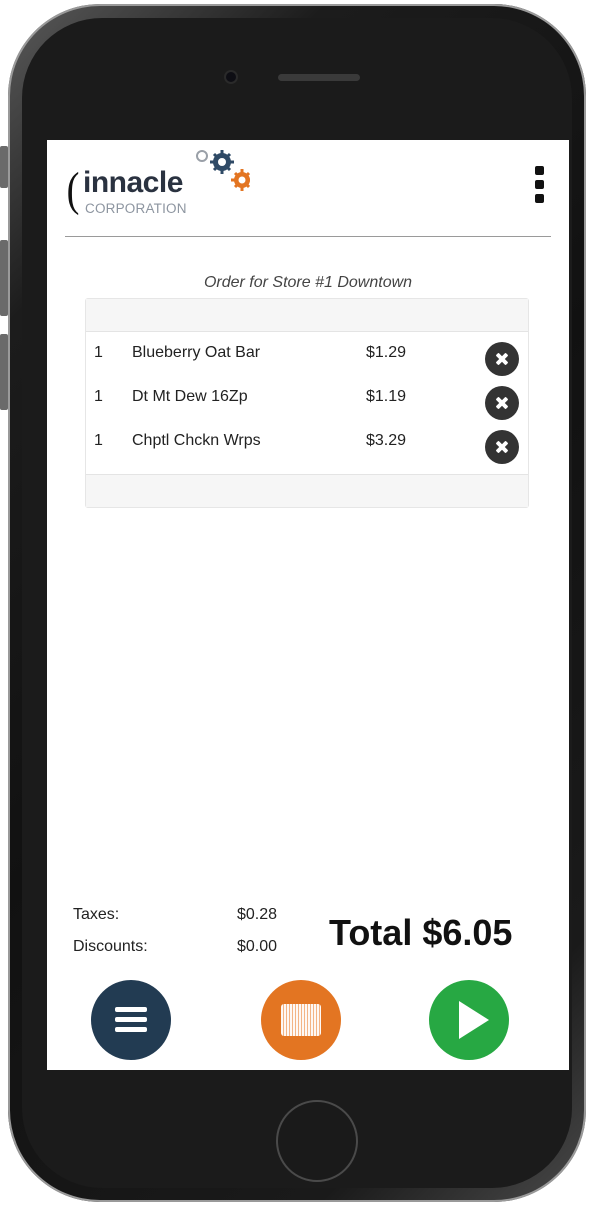 This screenshot has height=1206, width=590. Describe the element at coordinates (307, 315) in the screenshot. I see `order-list-header-band` at that location.